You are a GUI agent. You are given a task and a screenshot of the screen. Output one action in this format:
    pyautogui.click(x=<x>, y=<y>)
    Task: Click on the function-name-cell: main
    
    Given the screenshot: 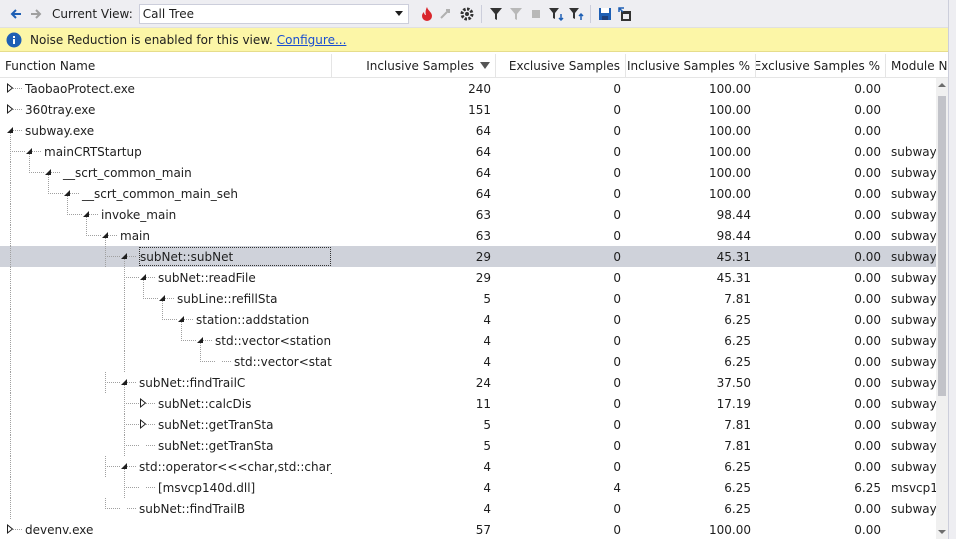 What is the action you would take?
    pyautogui.click(x=166, y=235)
    